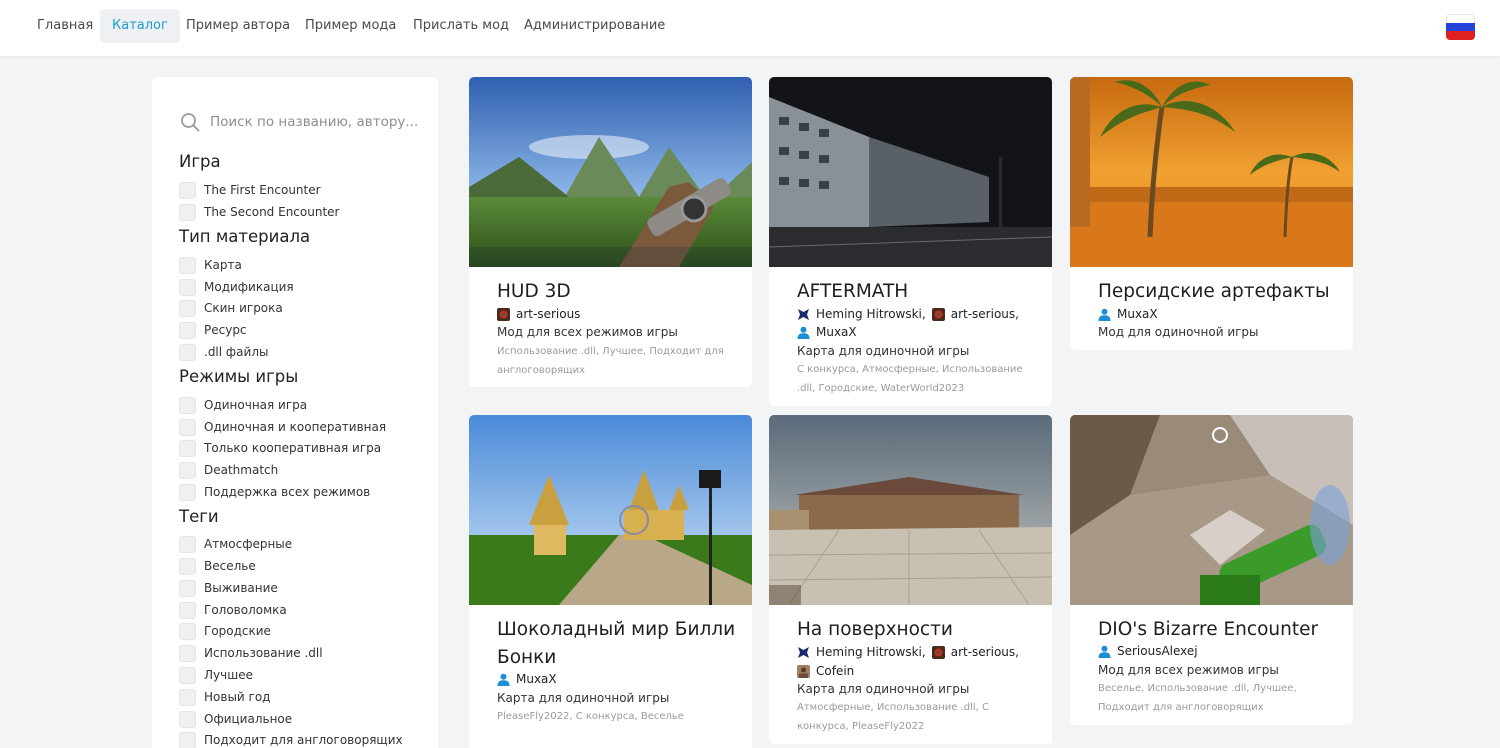 This screenshot has width=1500, height=748. What do you see at coordinates (883, 689) in the screenshot?
I see `card-type: Карта для одиночной игры` at bounding box center [883, 689].